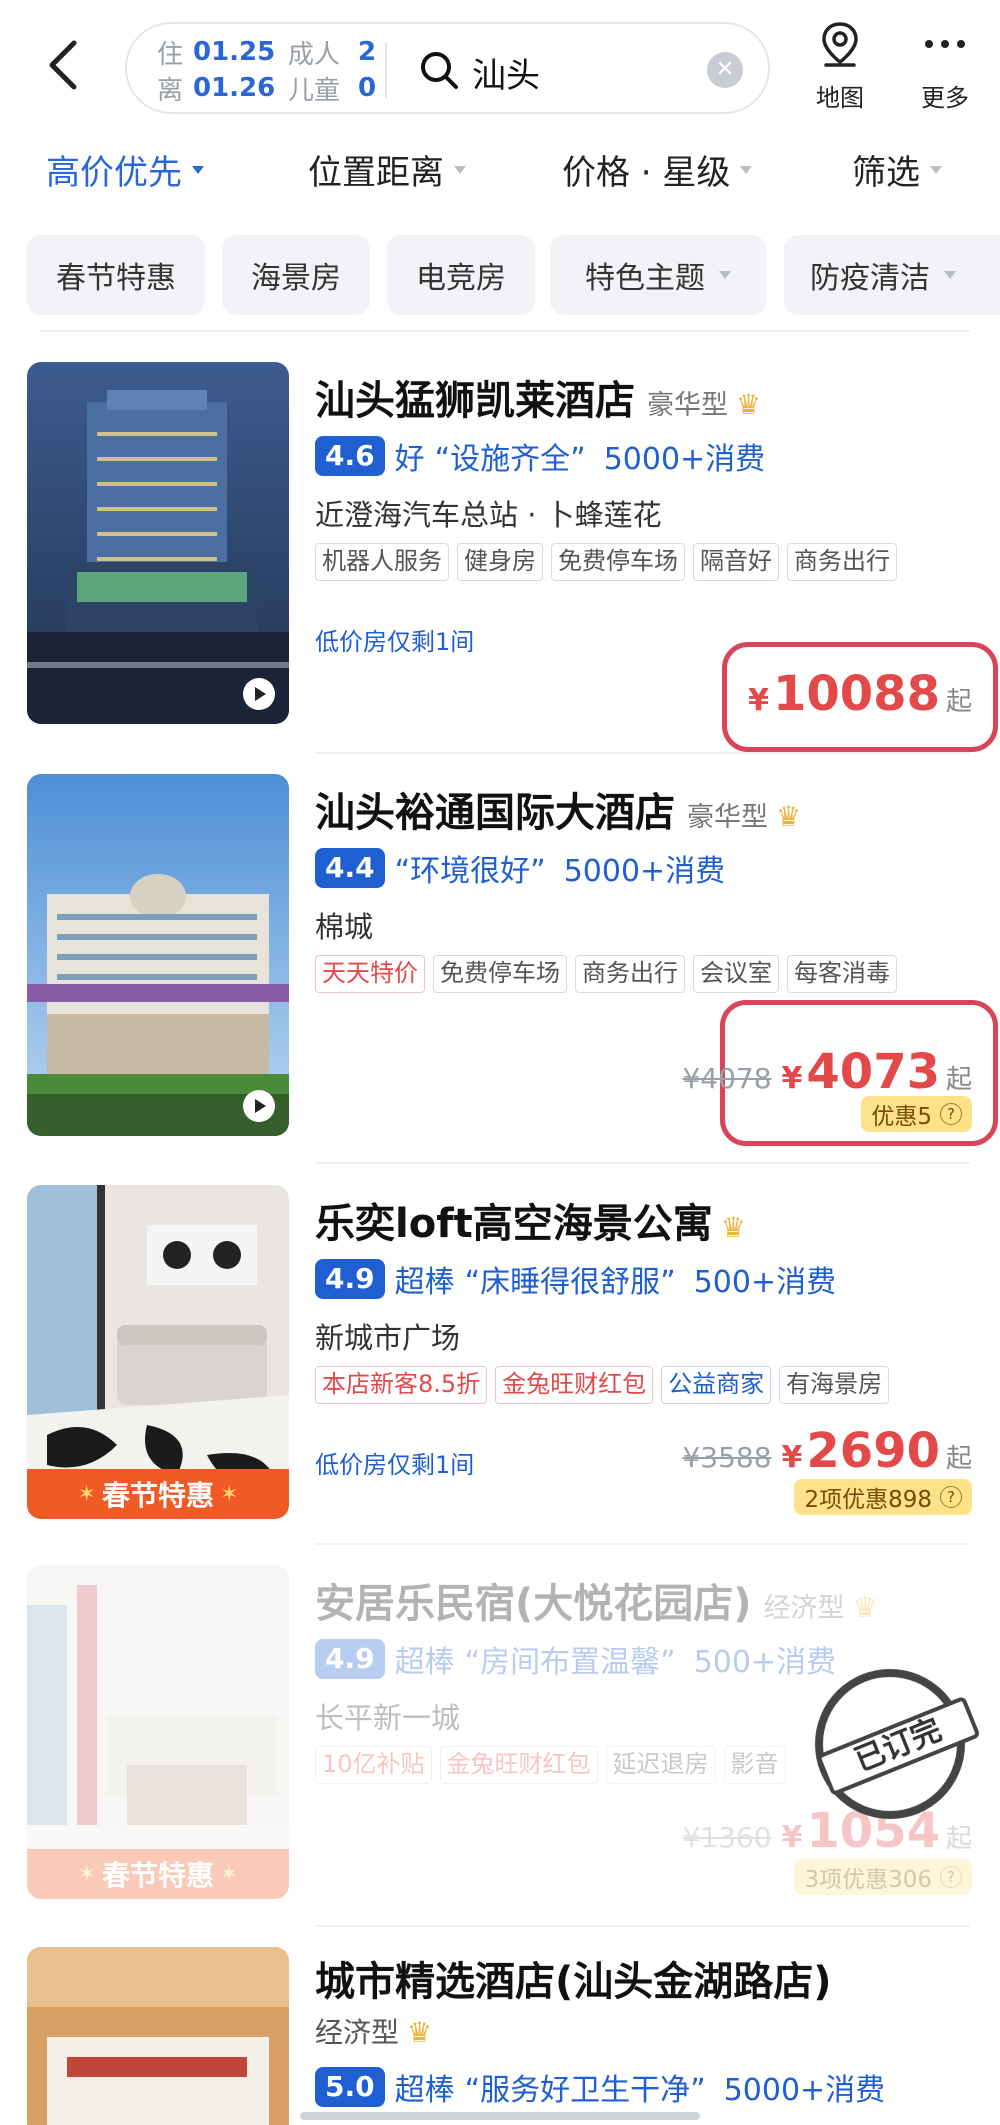 This screenshot has width=1000, height=2125. I want to click on more-button: 更多, so click(945, 66).